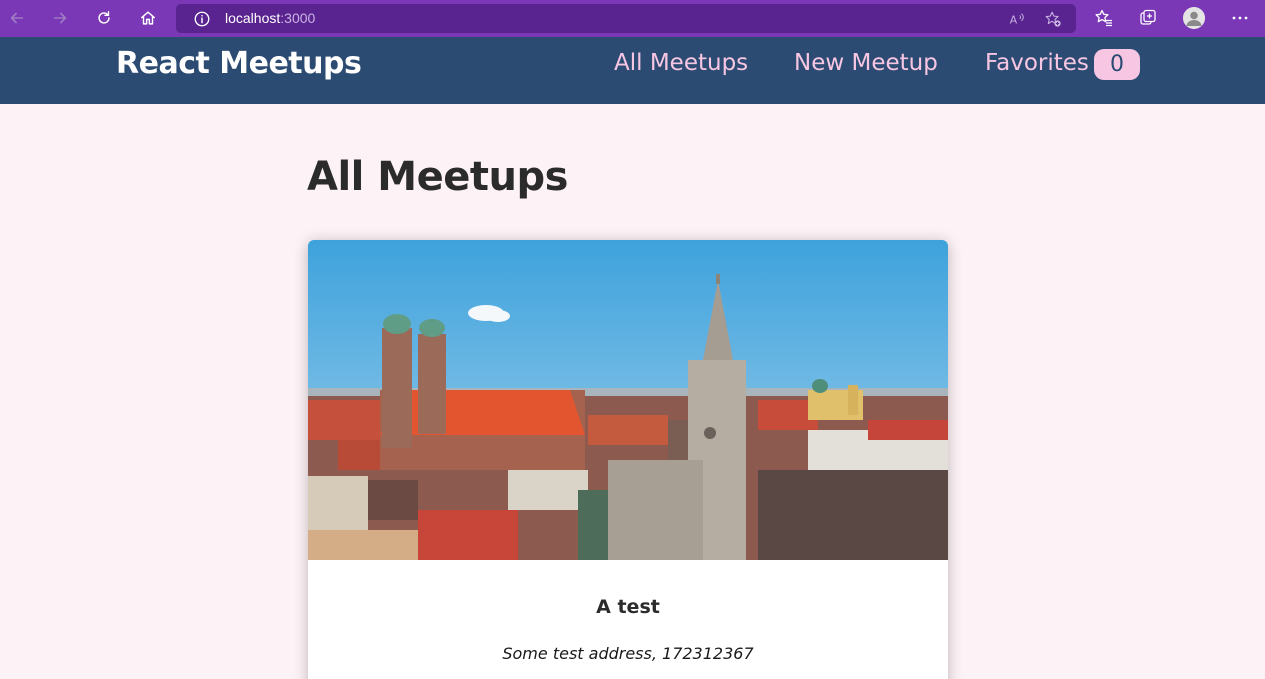 This screenshot has width=1265, height=679. What do you see at coordinates (202, 19) in the screenshot?
I see `info-icon` at bounding box center [202, 19].